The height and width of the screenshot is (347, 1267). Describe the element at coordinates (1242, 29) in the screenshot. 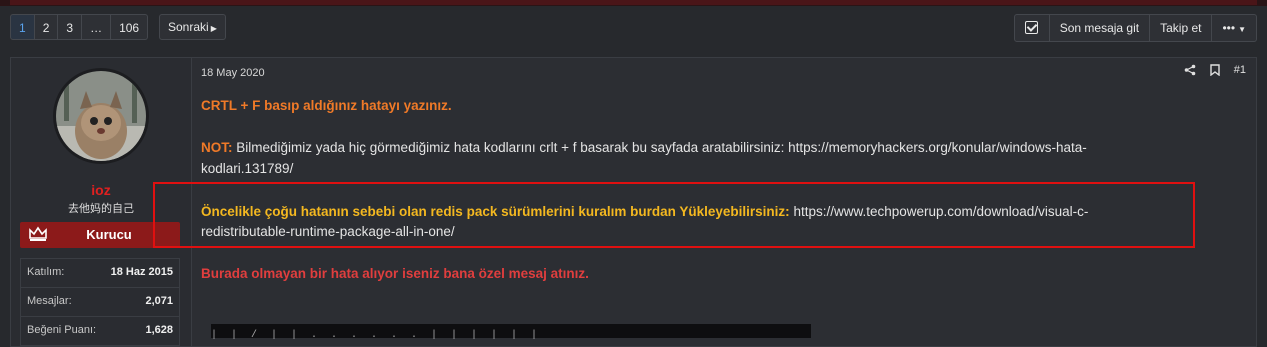

I see `chevron-down-icon: ▼` at that location.